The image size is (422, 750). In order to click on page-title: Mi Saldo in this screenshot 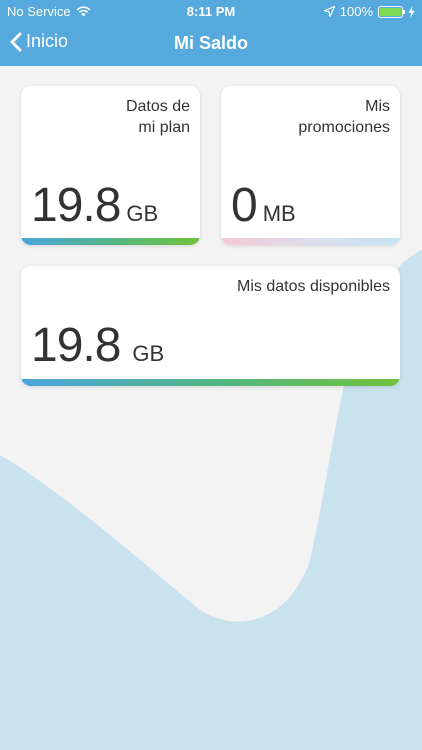, I will do `click(210, 43)`.